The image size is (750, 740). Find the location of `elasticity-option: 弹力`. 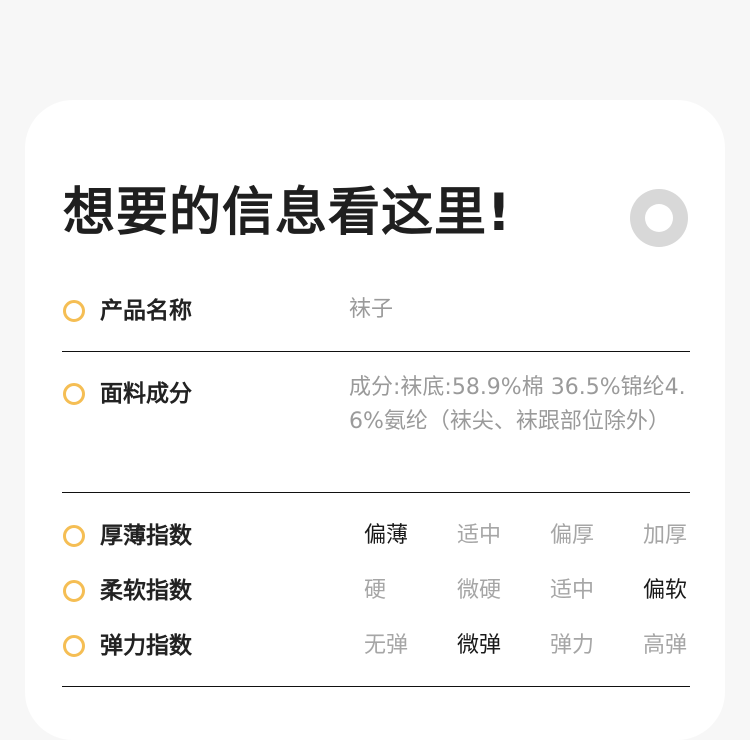

elasticity-option: 弹力 is located at coordinates (572, 646).